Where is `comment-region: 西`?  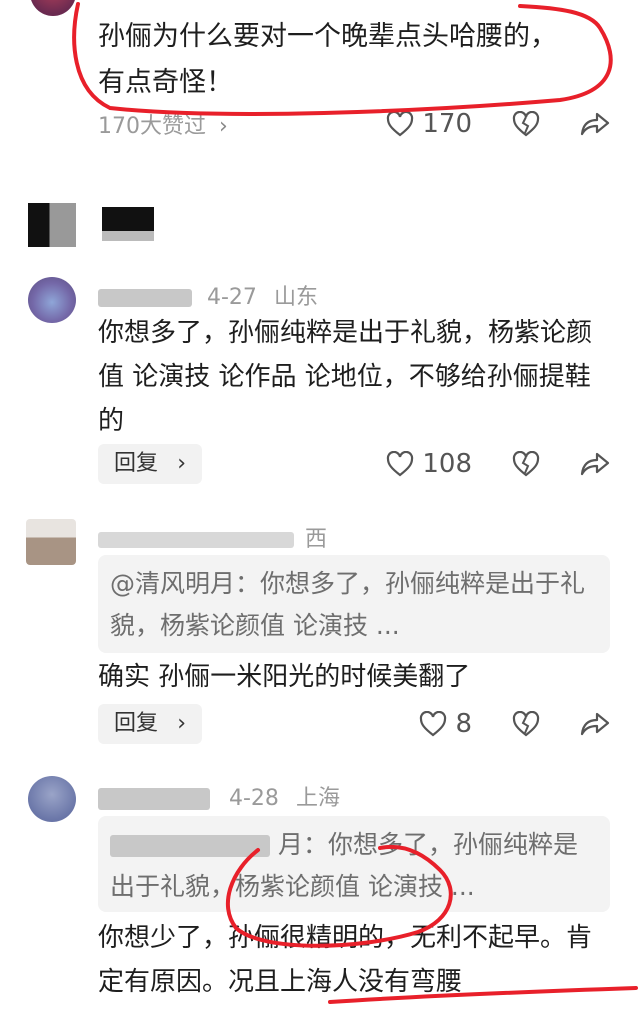
comment-region: 西 is located at coordinates (316, 539).